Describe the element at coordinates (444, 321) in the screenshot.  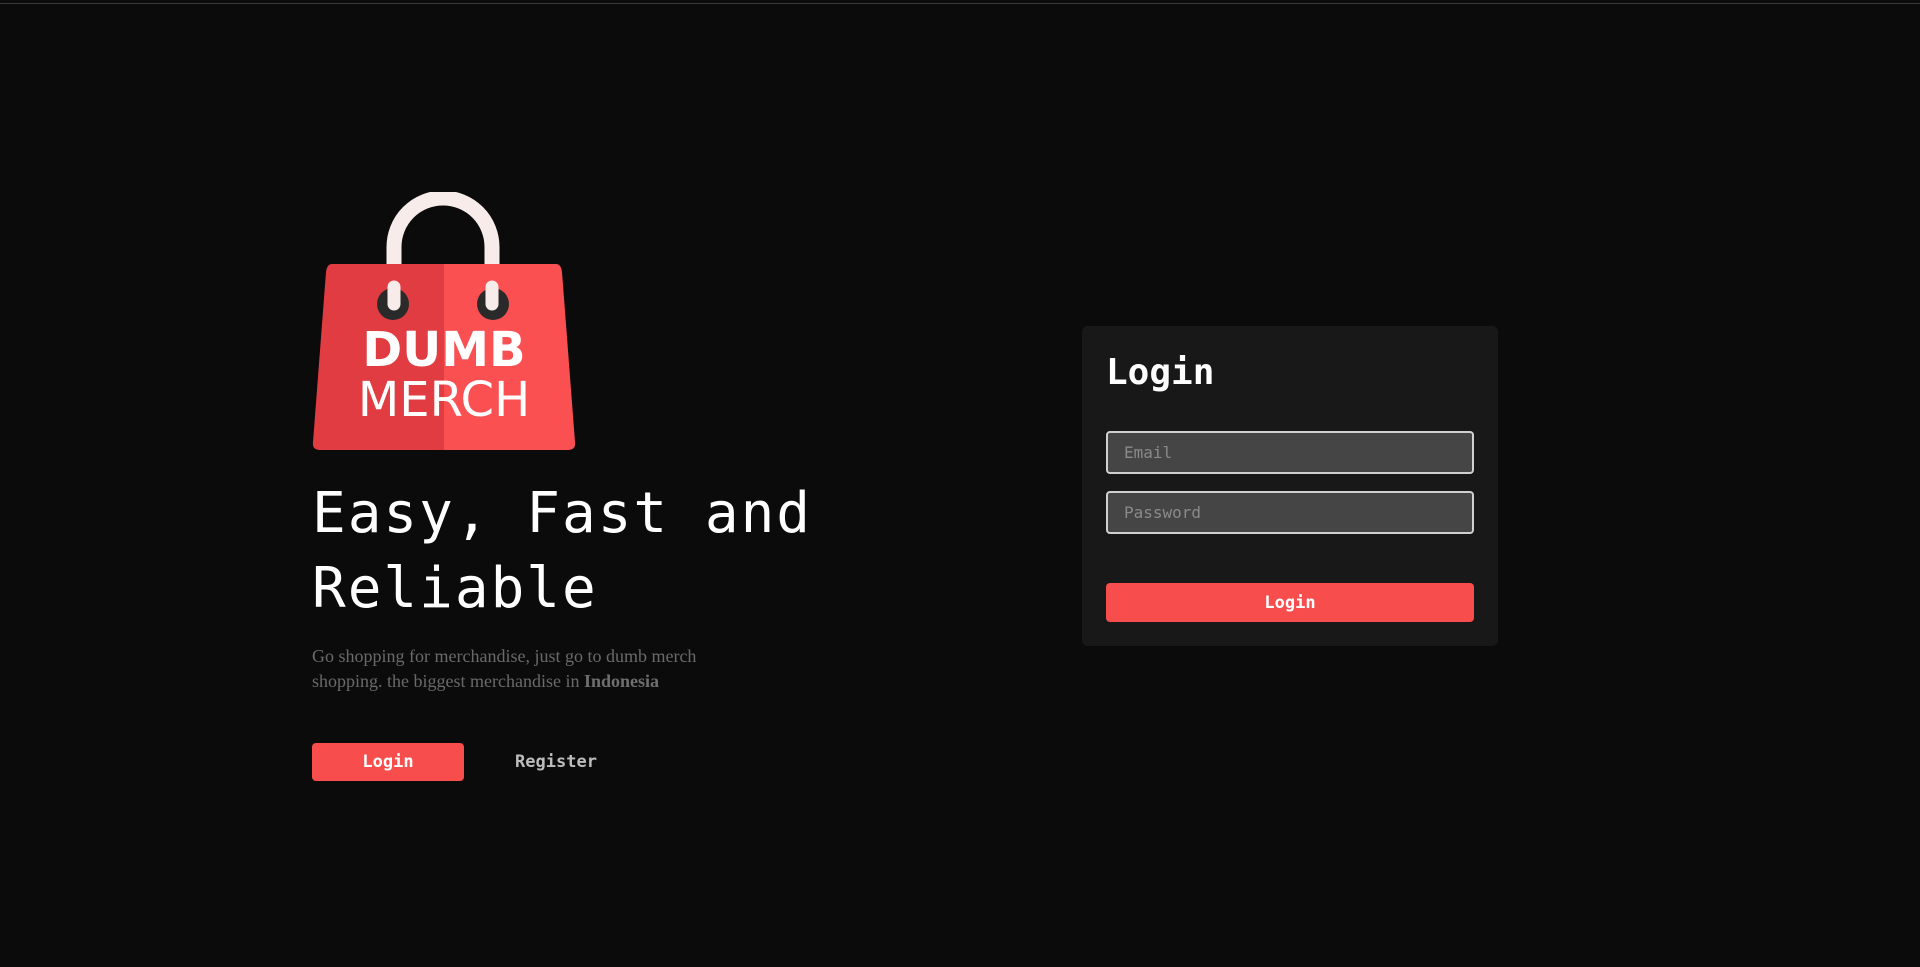
I see `dumb-merch-logo: DUMB MERCH` at that location.